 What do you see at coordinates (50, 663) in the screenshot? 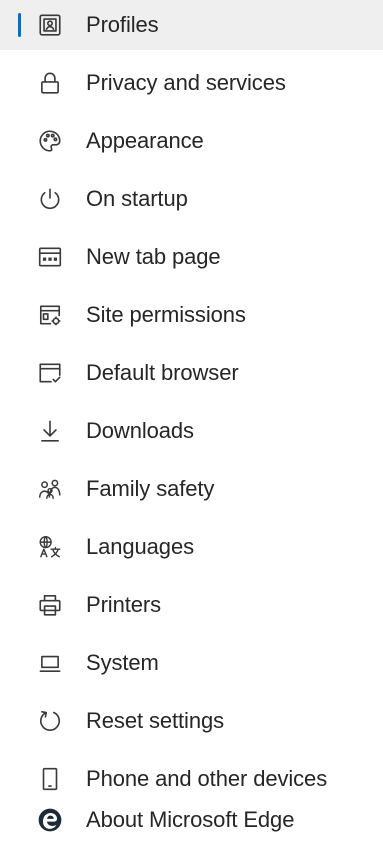
I see `laptop-icon` at bounding box center [50, 663].